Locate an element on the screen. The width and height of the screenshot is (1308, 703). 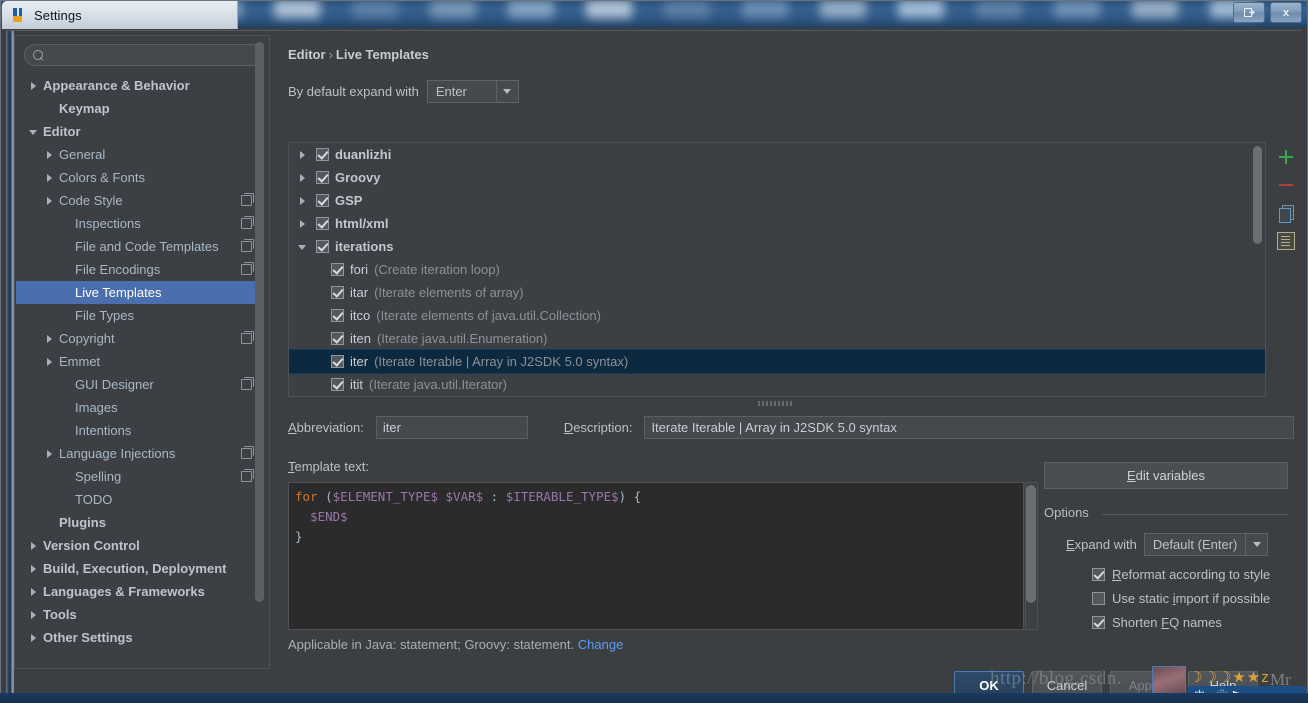
sidebar-item-colors-fonts: Colors & Fonts is located at coordinates (139, 177).